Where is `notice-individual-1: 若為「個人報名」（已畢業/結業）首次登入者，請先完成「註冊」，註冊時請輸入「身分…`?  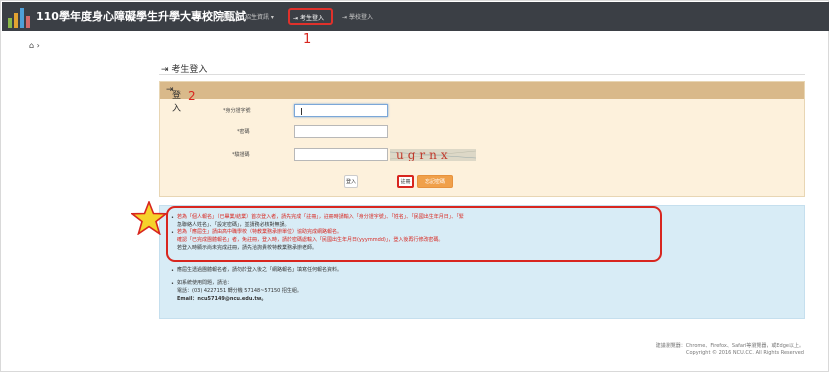 notice-individual-1: 若為「個人報名」（已畢業/結業）首次登入者，請先完成「註冊」，註冊時請輸入「身分… is located at coordinates (320, 217).